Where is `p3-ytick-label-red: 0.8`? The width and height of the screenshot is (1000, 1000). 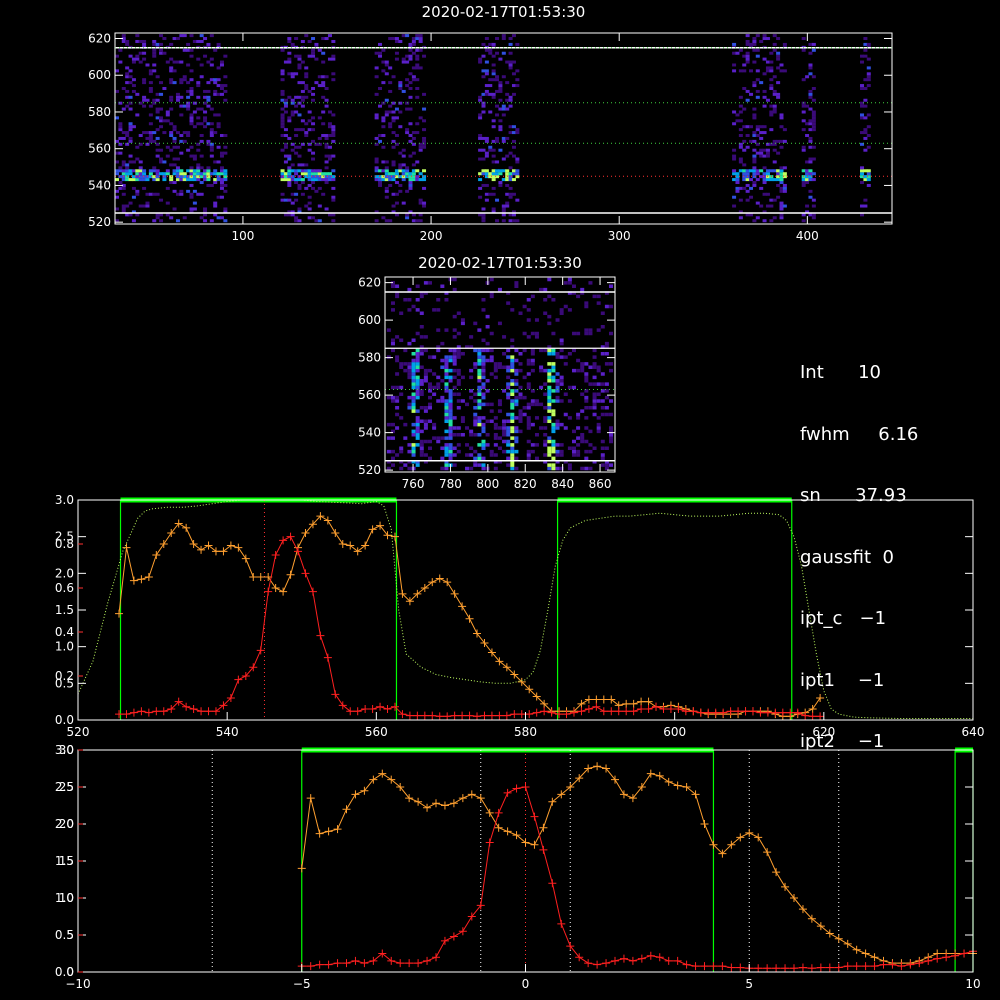
p3-ytick-label-red: 0.8 is located at coordinates (64, 544).